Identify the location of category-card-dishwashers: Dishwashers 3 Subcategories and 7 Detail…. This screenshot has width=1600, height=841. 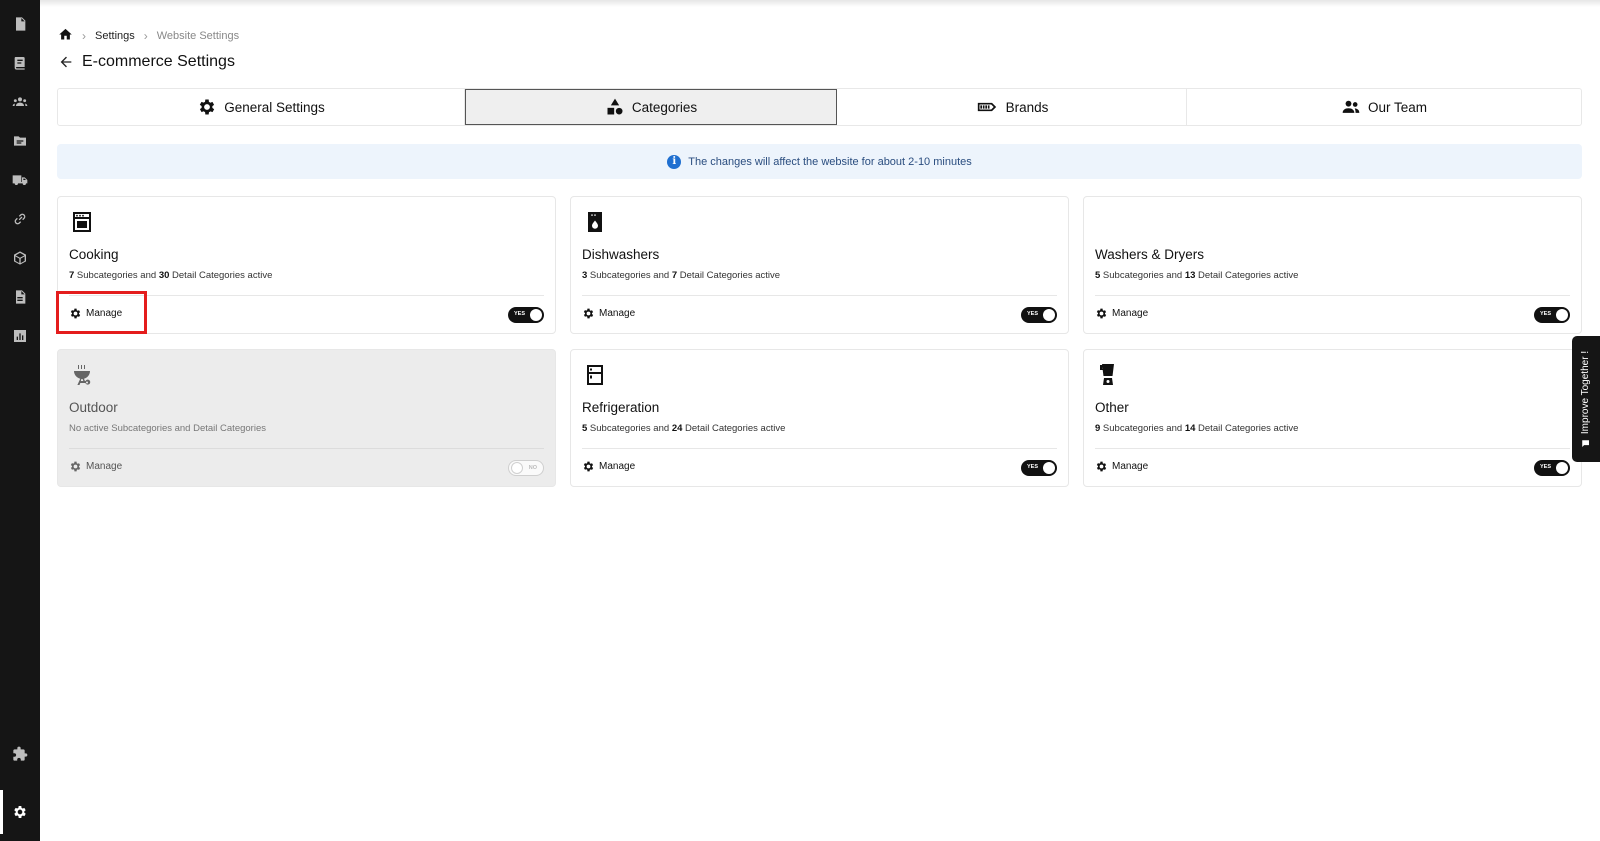
(819, 265).